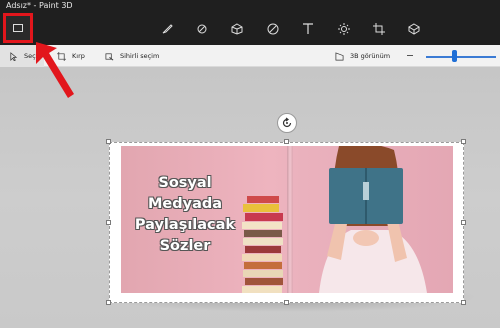 Image resolution: width=500 pixels, height=328 pixels. I want to click on 2d-shapes-icon, so click(202, 29).